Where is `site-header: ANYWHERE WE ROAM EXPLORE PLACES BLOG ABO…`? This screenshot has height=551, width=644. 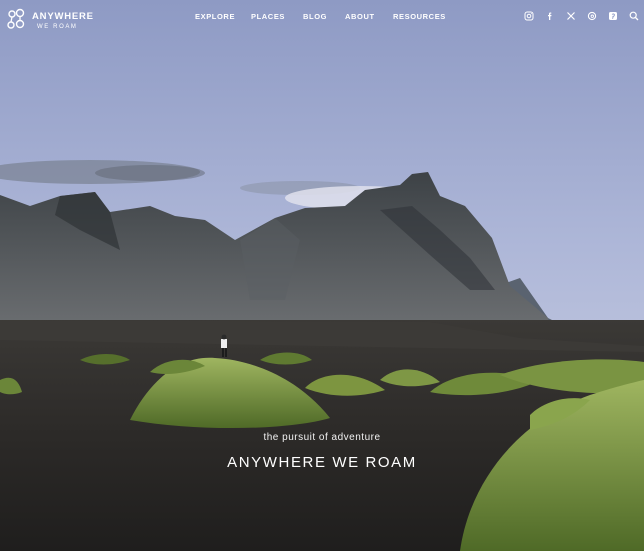 site-header: ANYWHERE WE ROAM EXPLORE PLACES BLOG ABO… is located at coordinates (322, 18).